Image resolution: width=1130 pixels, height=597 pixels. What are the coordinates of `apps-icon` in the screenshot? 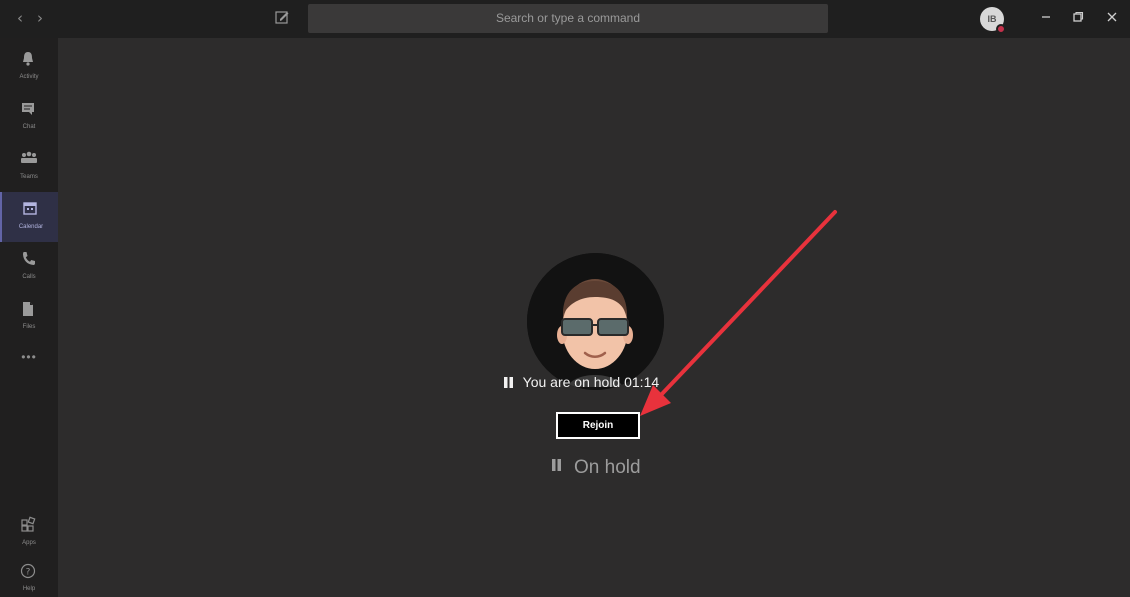 It's located at (28, 524).